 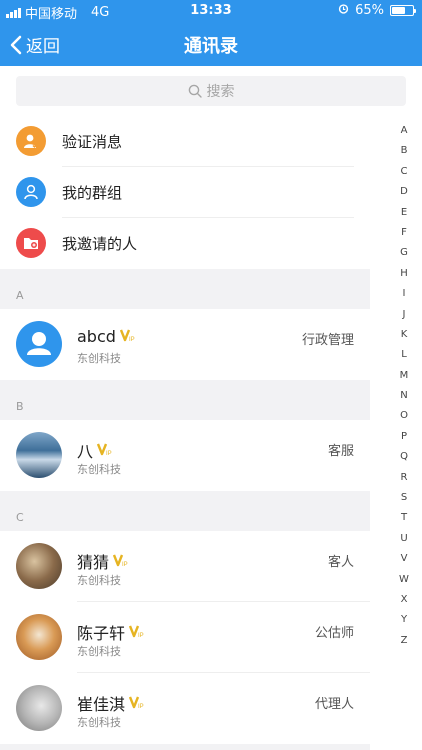 What do you see at coordinates (404, 641) in the screenshot?
I see `index-letter-z: Z` at bounding box center [404, 641].